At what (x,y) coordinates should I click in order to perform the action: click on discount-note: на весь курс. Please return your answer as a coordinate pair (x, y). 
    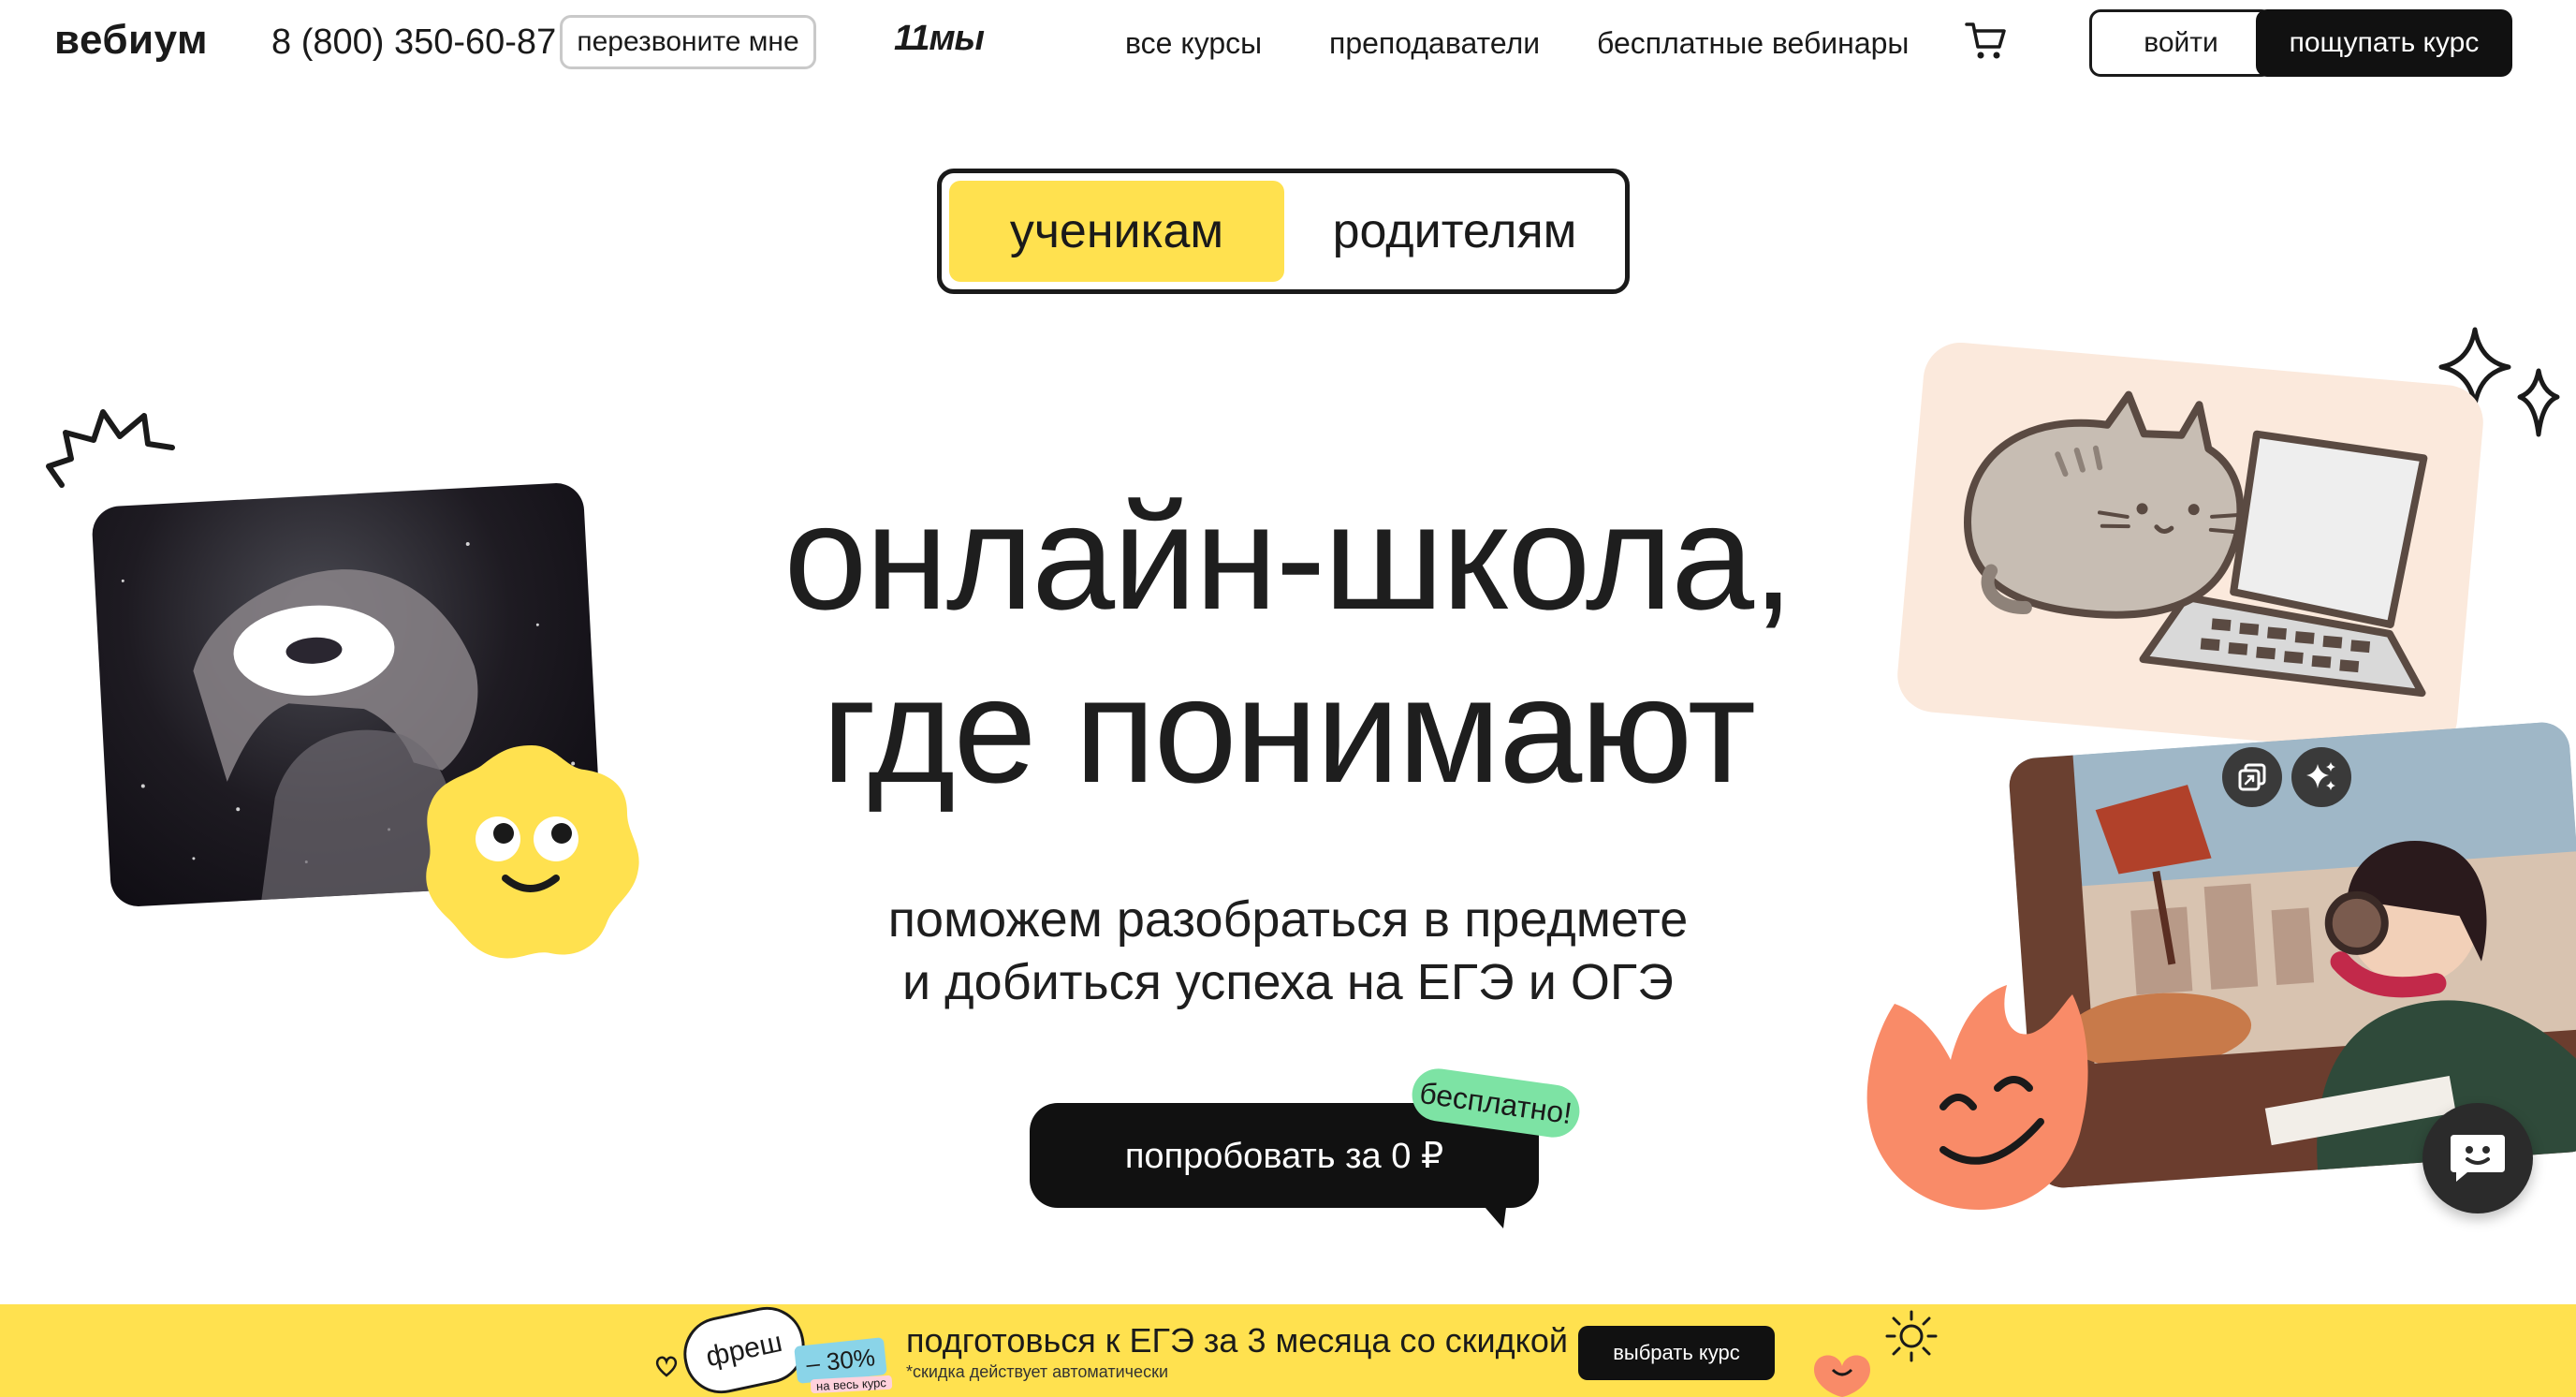
    Looking at the image, I should click on (851, 1384).